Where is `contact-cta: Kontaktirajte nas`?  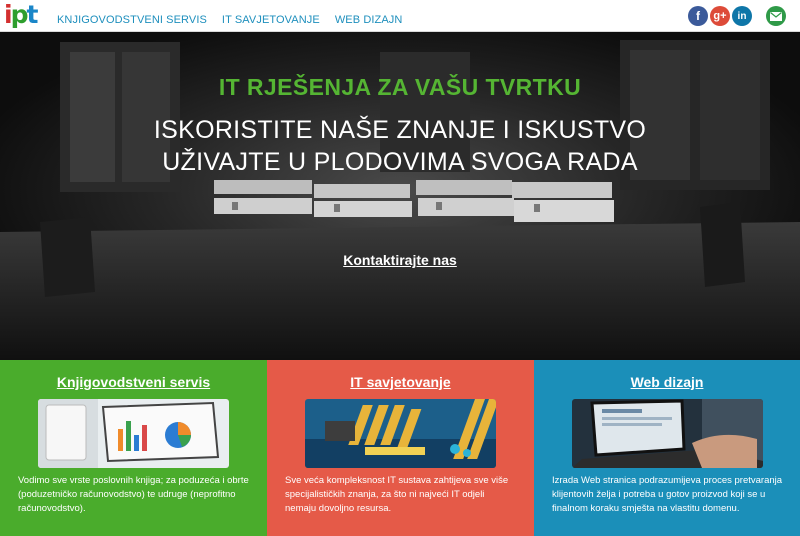 contact-cta: Kontaktirajte nas is located at coordinates (400, 261).